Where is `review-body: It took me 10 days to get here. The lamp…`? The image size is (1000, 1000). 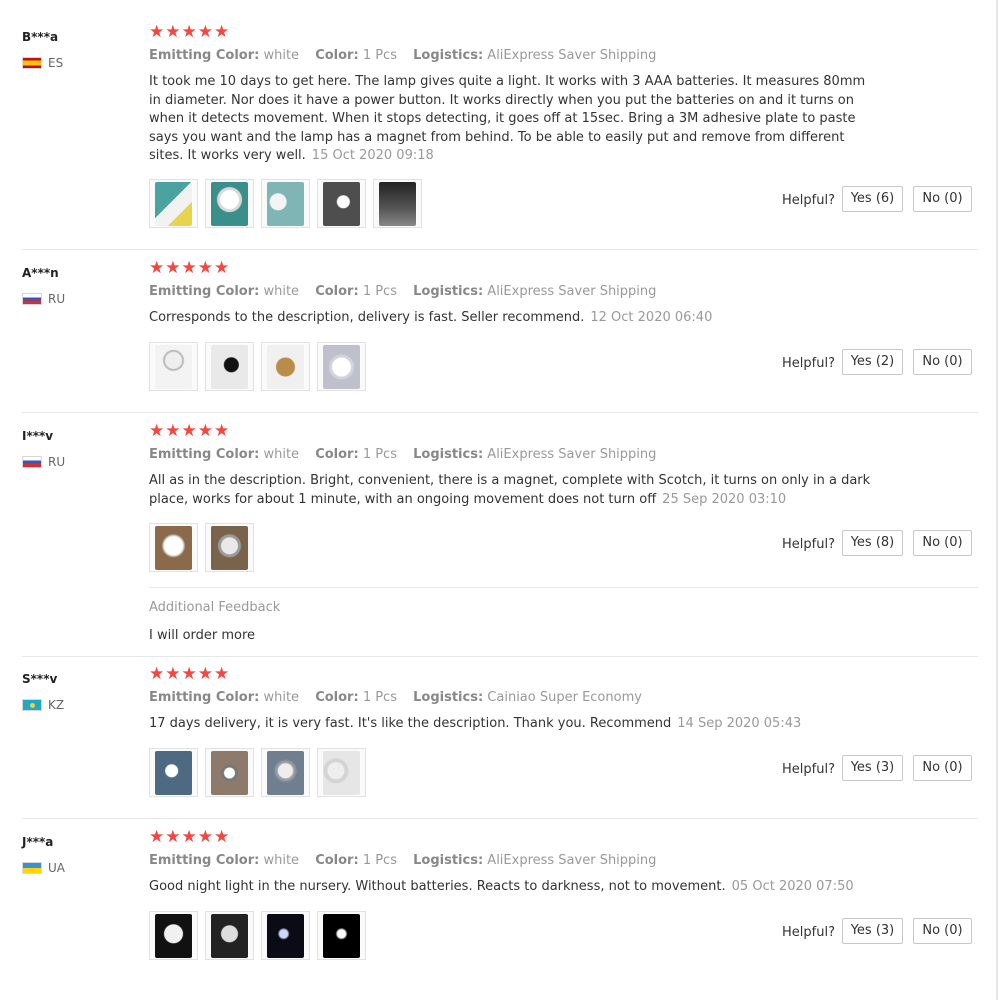 review-body: It took me 10 days to get here. The lamp… is located at coordinates (507, 118).